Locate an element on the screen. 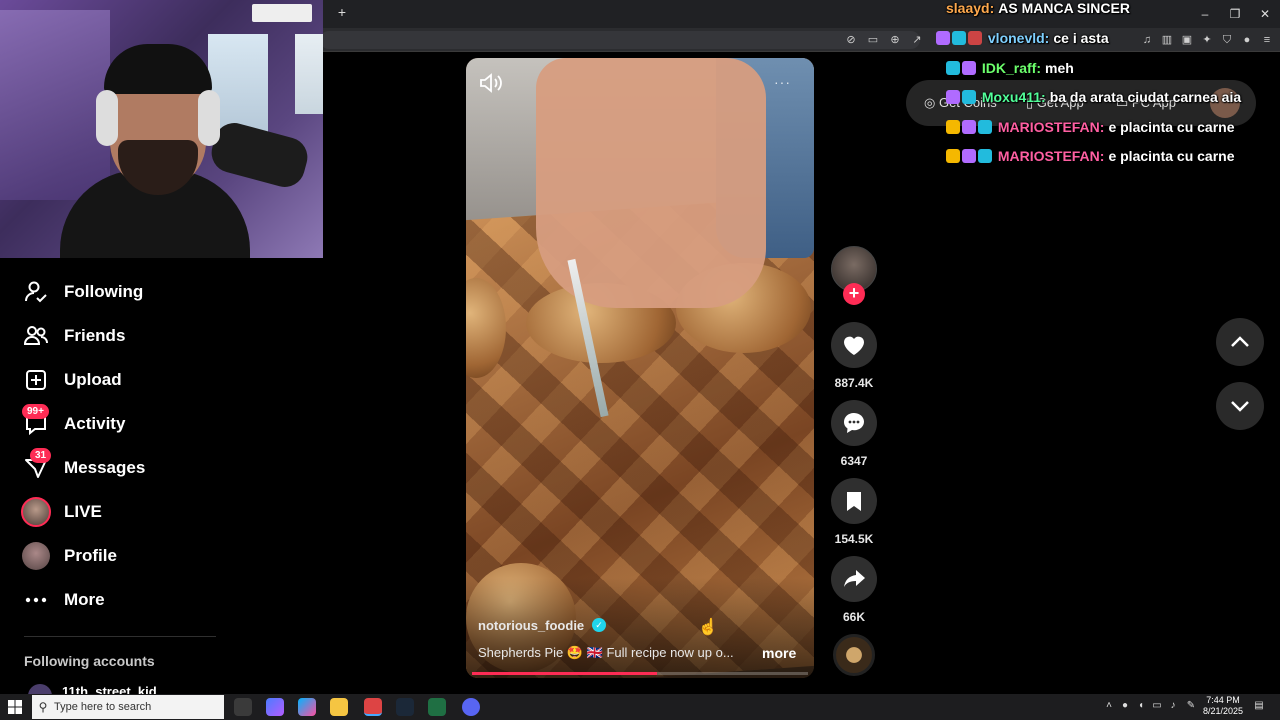  comment-button is located at coordinates (854, 423).